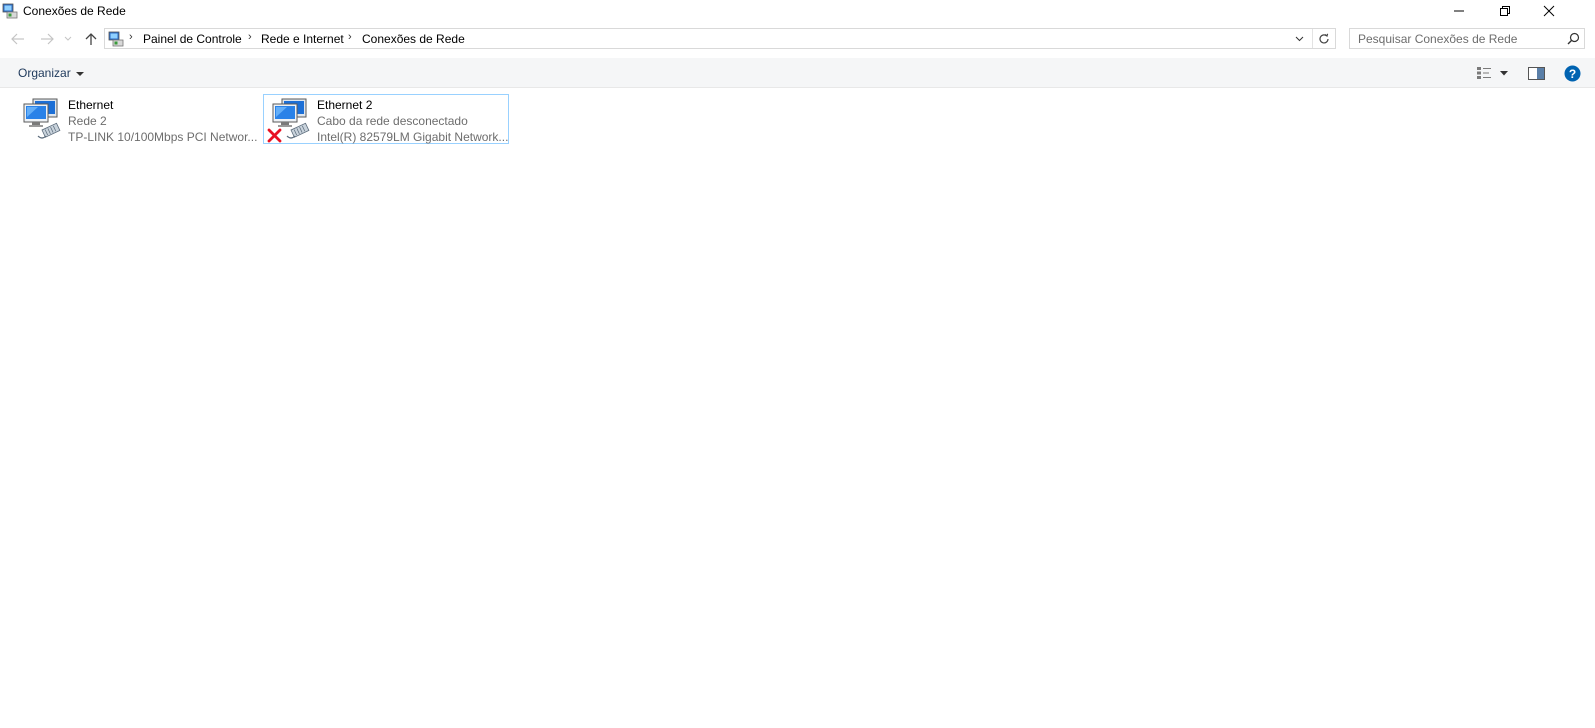 The height and width of the screenshot is (728, 1595). I want to click on connection-name: Ethernet 2, so click(345, 105).